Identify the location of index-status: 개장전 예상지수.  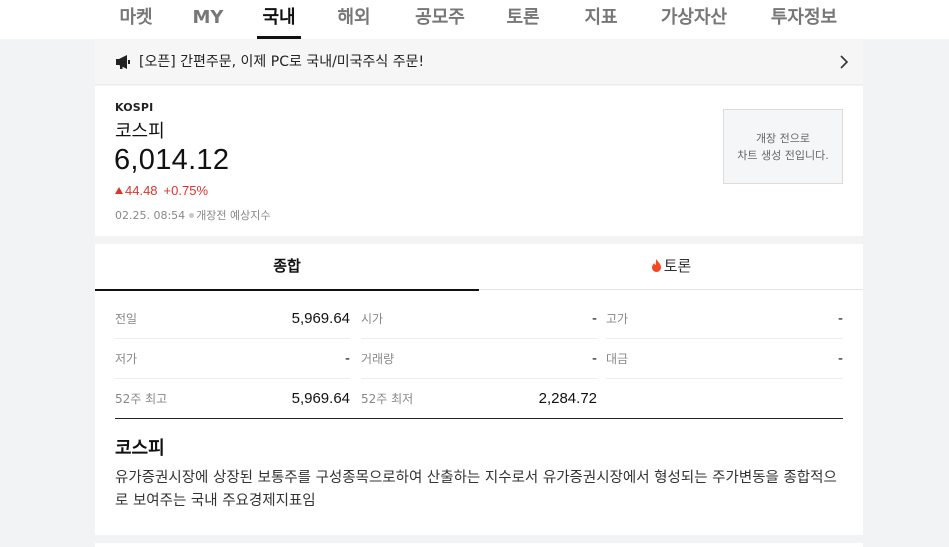
(233, 215).